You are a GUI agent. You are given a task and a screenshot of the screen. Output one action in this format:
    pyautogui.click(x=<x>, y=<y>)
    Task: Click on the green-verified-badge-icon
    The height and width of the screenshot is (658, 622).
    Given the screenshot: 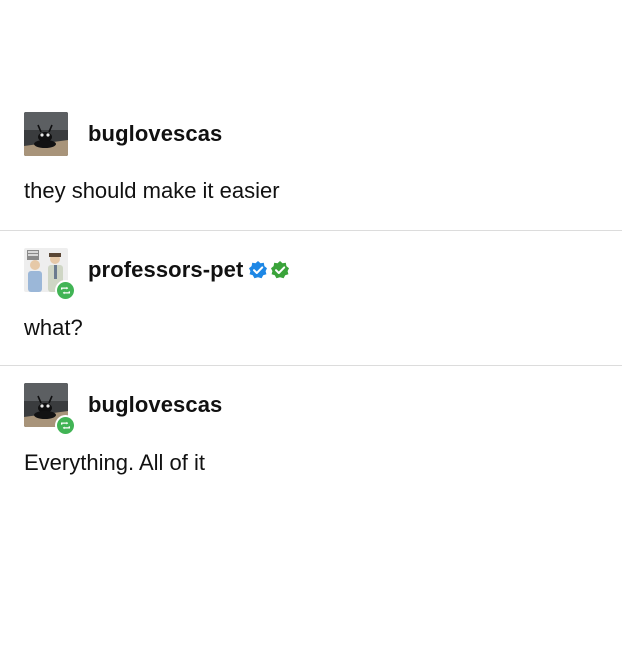 What is the action you would take?
    pyautogui.click(x=280, y=270)
    